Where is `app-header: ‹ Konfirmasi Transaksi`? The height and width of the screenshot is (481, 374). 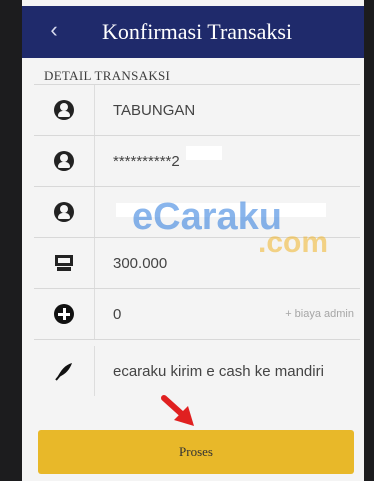
app-header: ‹ Konfirmasi Transaksi is located at coordinates (193, 32).